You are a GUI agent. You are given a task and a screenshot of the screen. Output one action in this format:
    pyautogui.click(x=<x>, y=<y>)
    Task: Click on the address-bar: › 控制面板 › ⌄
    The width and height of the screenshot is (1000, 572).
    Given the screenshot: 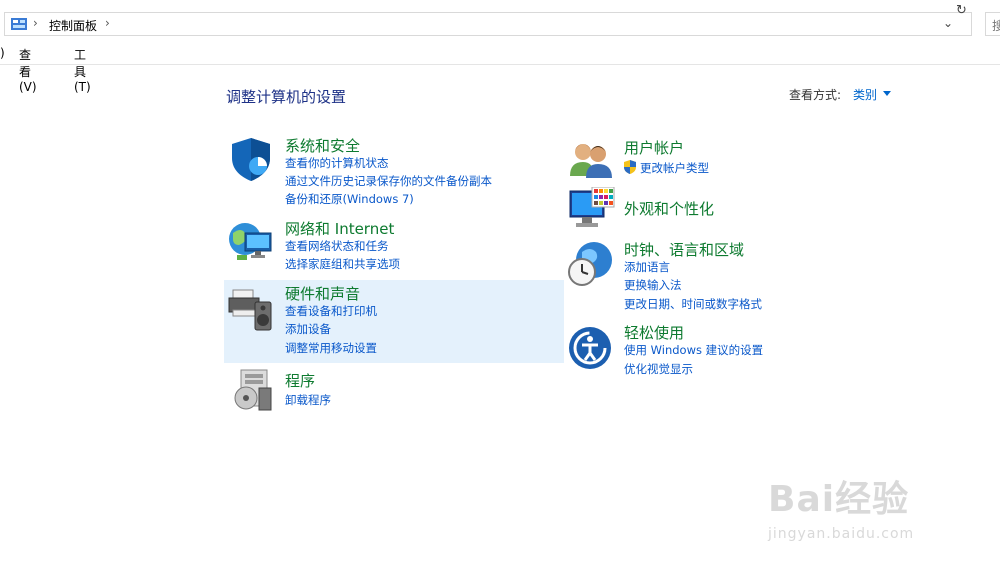 What is the action you would take?
    pyautogui.click(x=488, y=24)
    